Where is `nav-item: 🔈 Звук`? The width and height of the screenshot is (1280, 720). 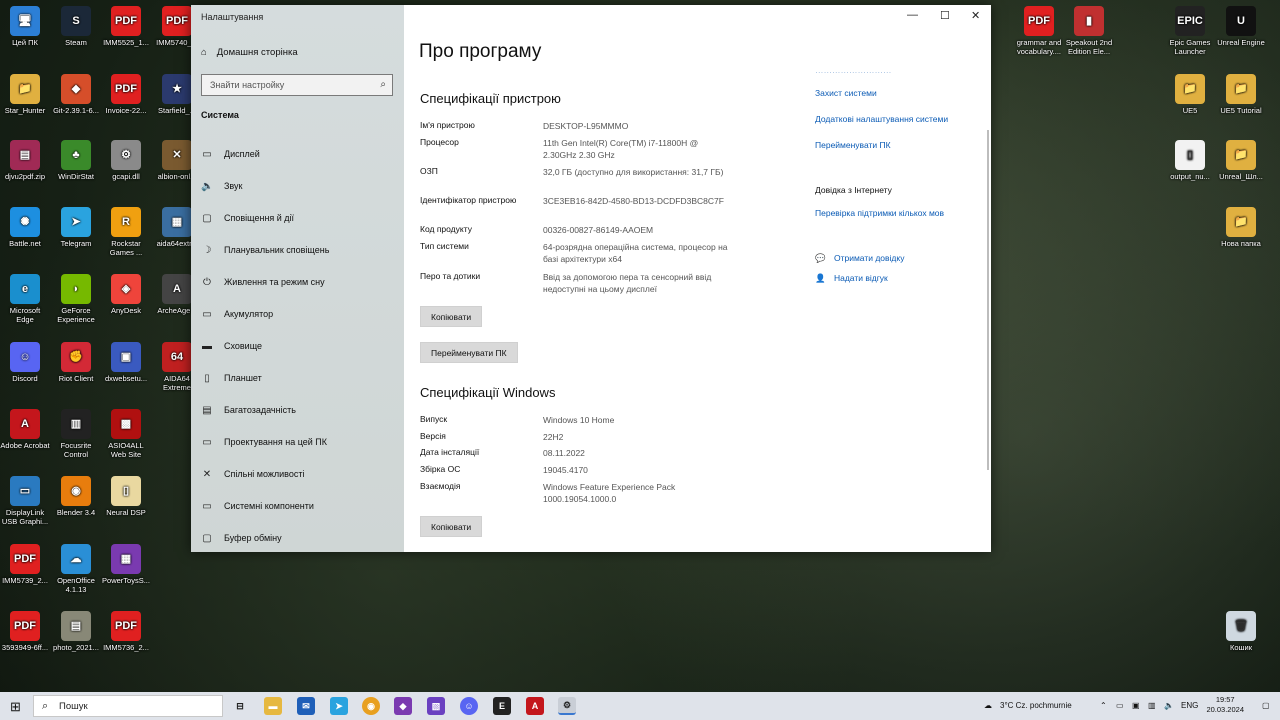 nav-item: 🔈 Звук is located at coordinates (298, 186).